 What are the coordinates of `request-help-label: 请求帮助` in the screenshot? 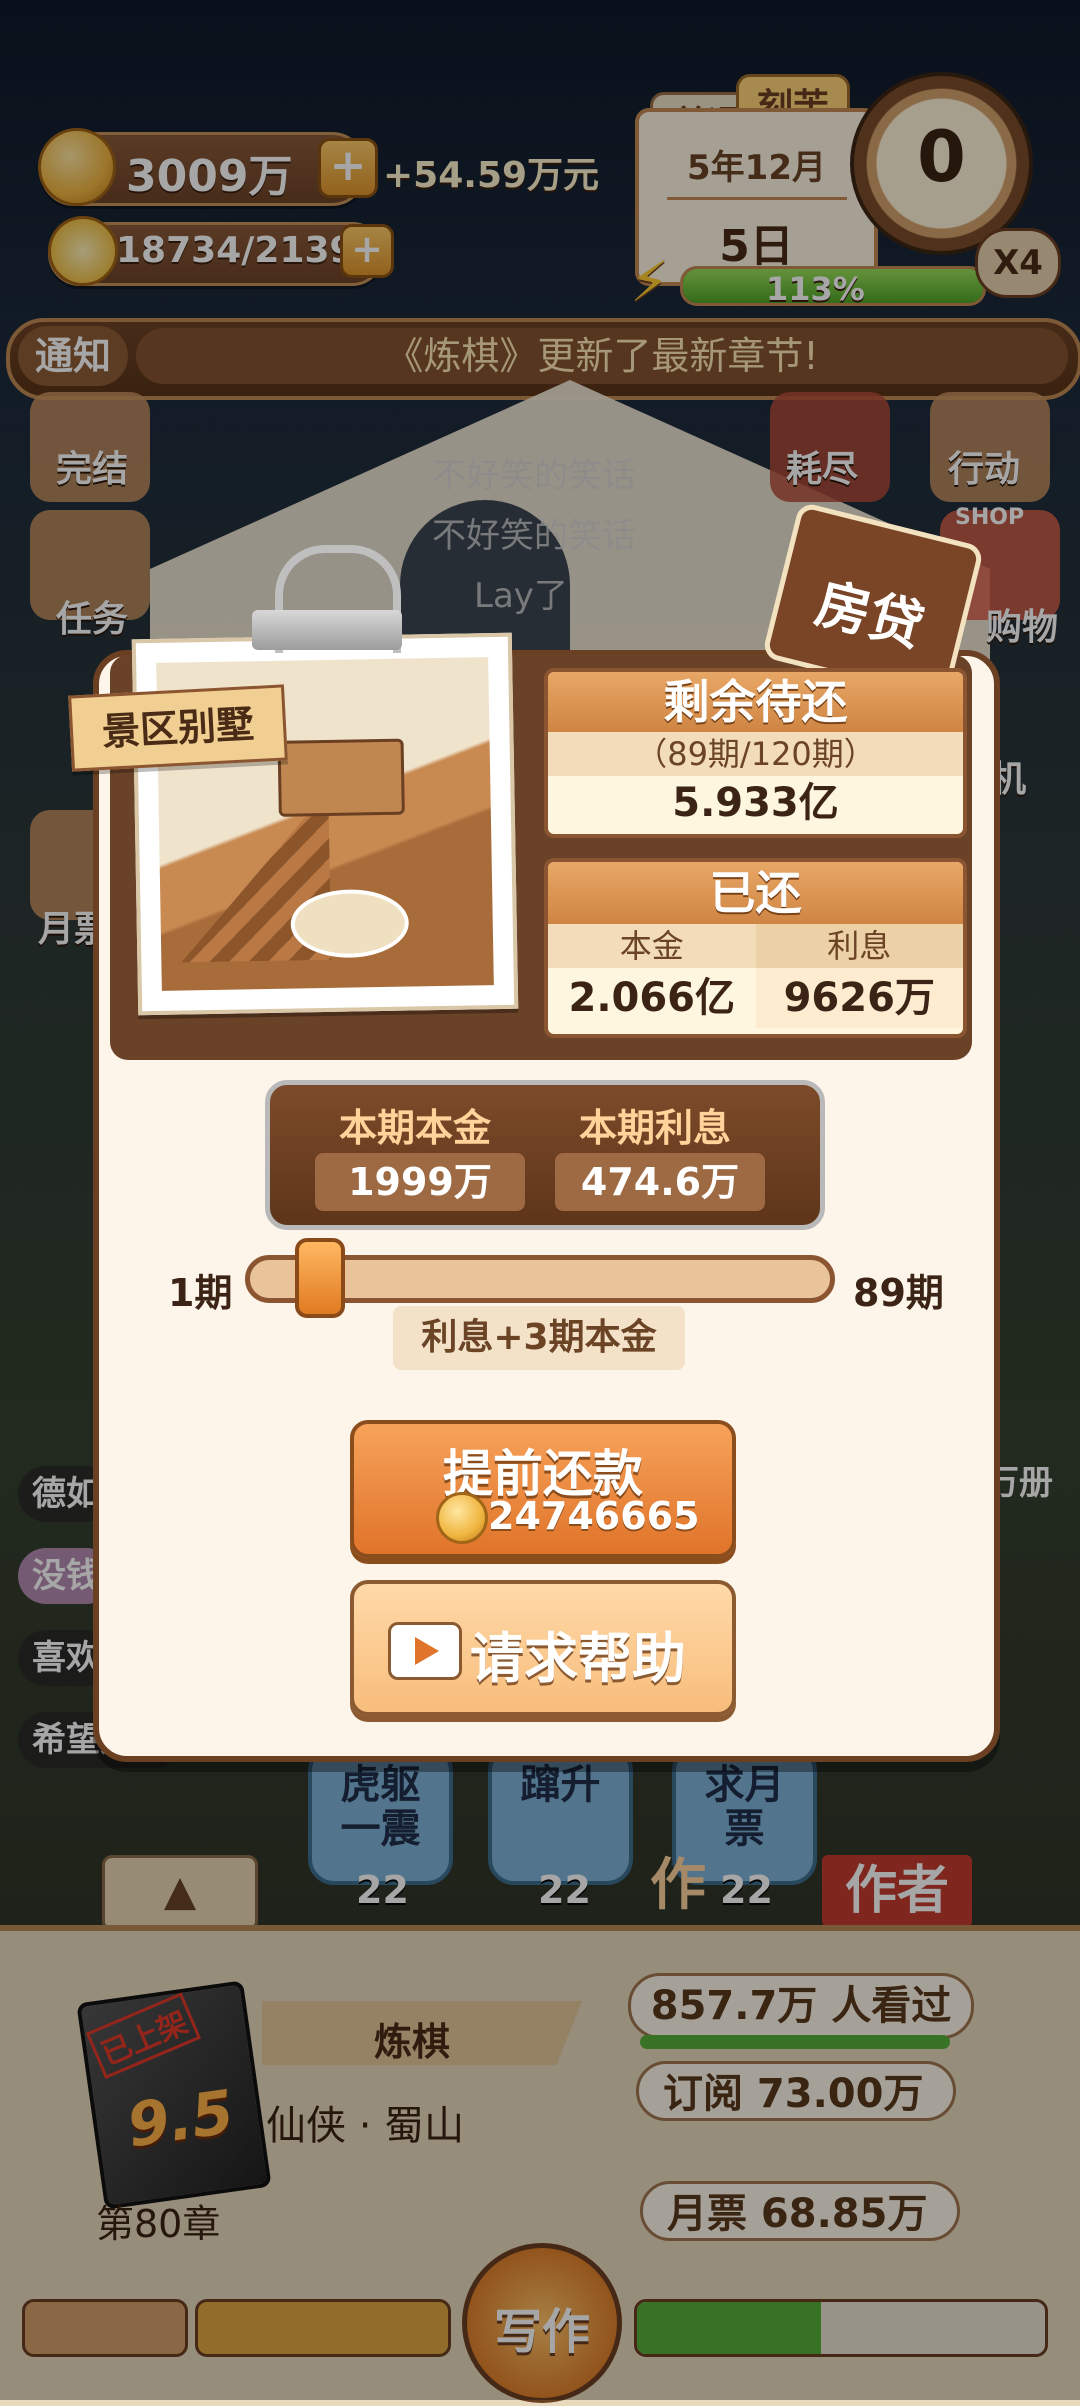 It's located at (578, 1658).